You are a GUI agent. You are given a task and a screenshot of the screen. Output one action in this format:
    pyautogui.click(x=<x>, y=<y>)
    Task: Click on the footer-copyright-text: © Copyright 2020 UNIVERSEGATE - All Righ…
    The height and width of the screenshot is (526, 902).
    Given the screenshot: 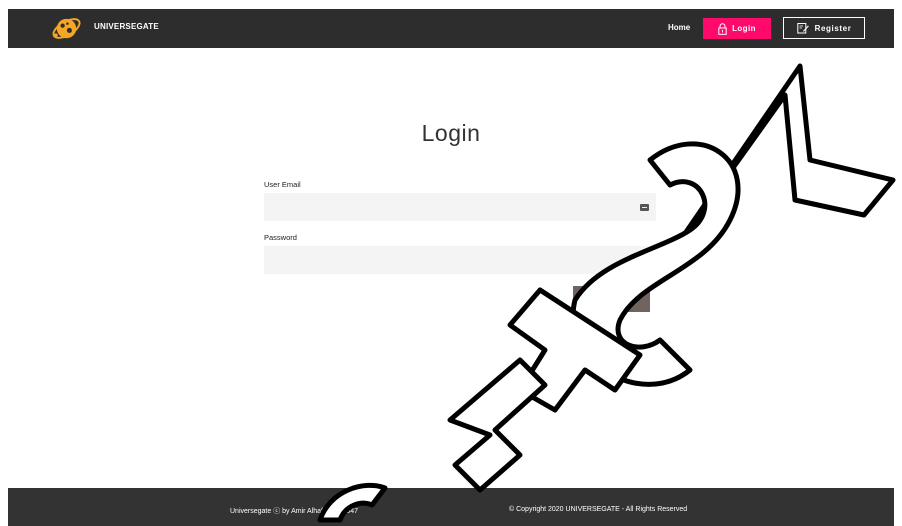 What is the action you would take?
    pyautogui.click(x=598, y=509)
    